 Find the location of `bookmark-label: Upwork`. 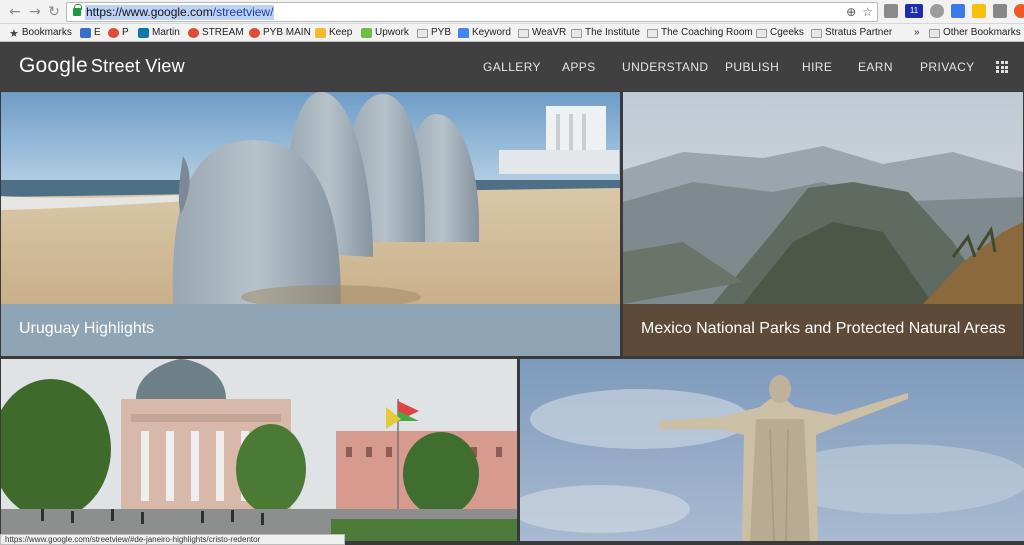

bookmark-label: Upwork is located at coordinates (392, 32).